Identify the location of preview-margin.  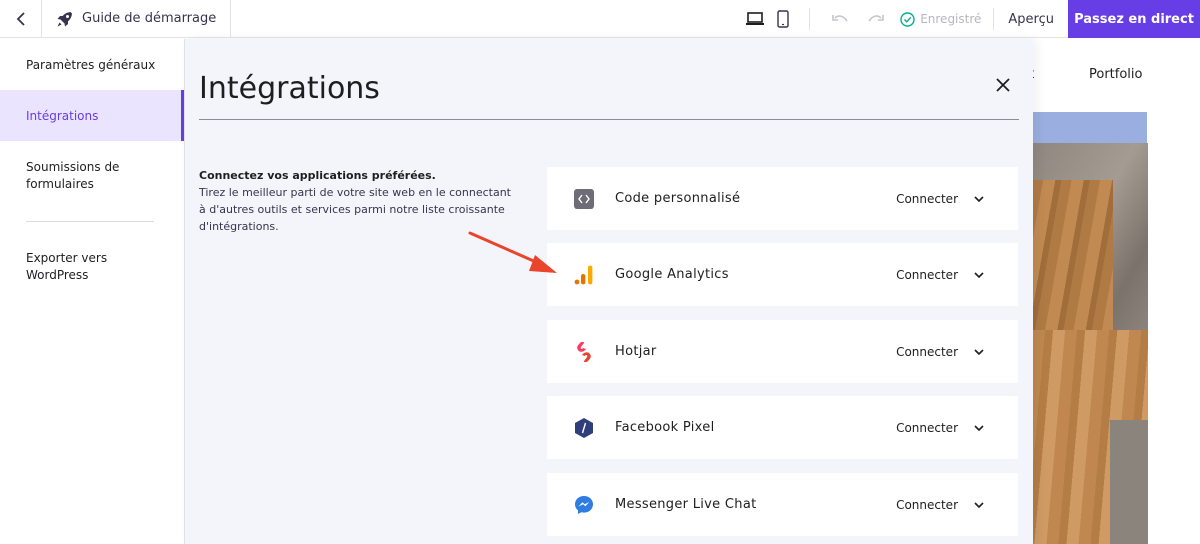
(1174, 328).